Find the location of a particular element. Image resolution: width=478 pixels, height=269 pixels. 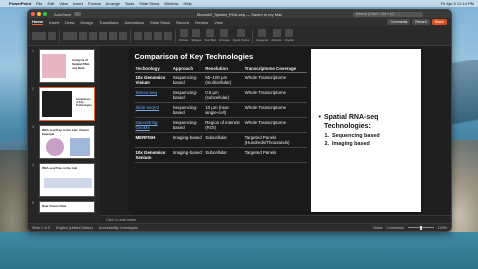

numbering-icon is located at coordinates (148, 35).